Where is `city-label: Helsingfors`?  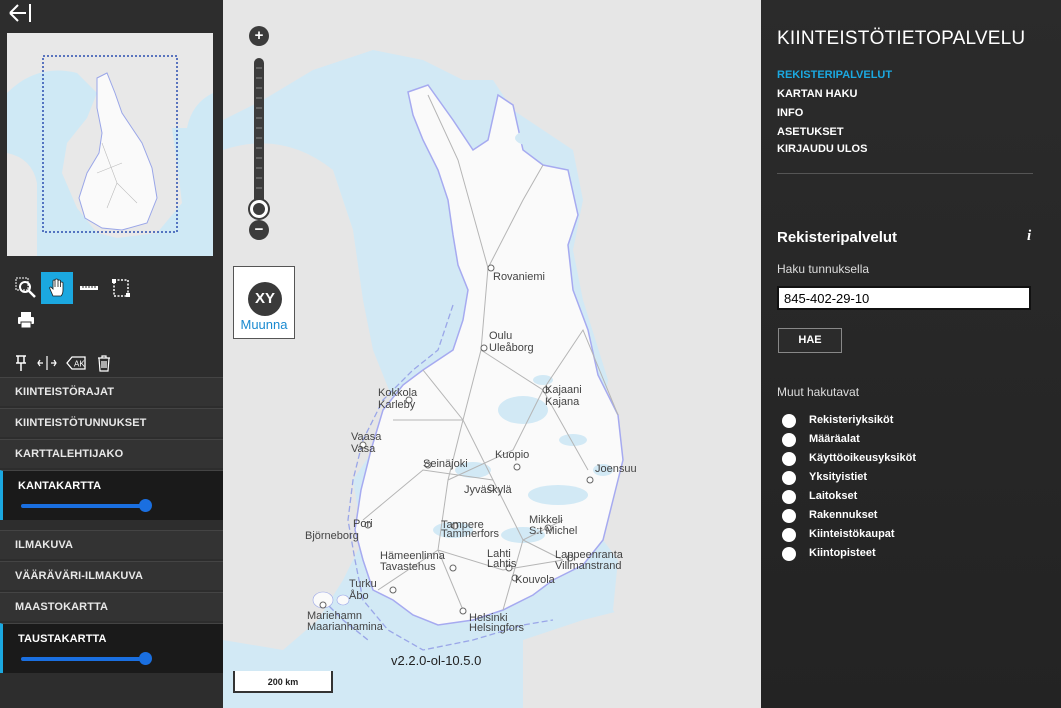
city-label: Helsingfors is located at coordinates (497, 628).